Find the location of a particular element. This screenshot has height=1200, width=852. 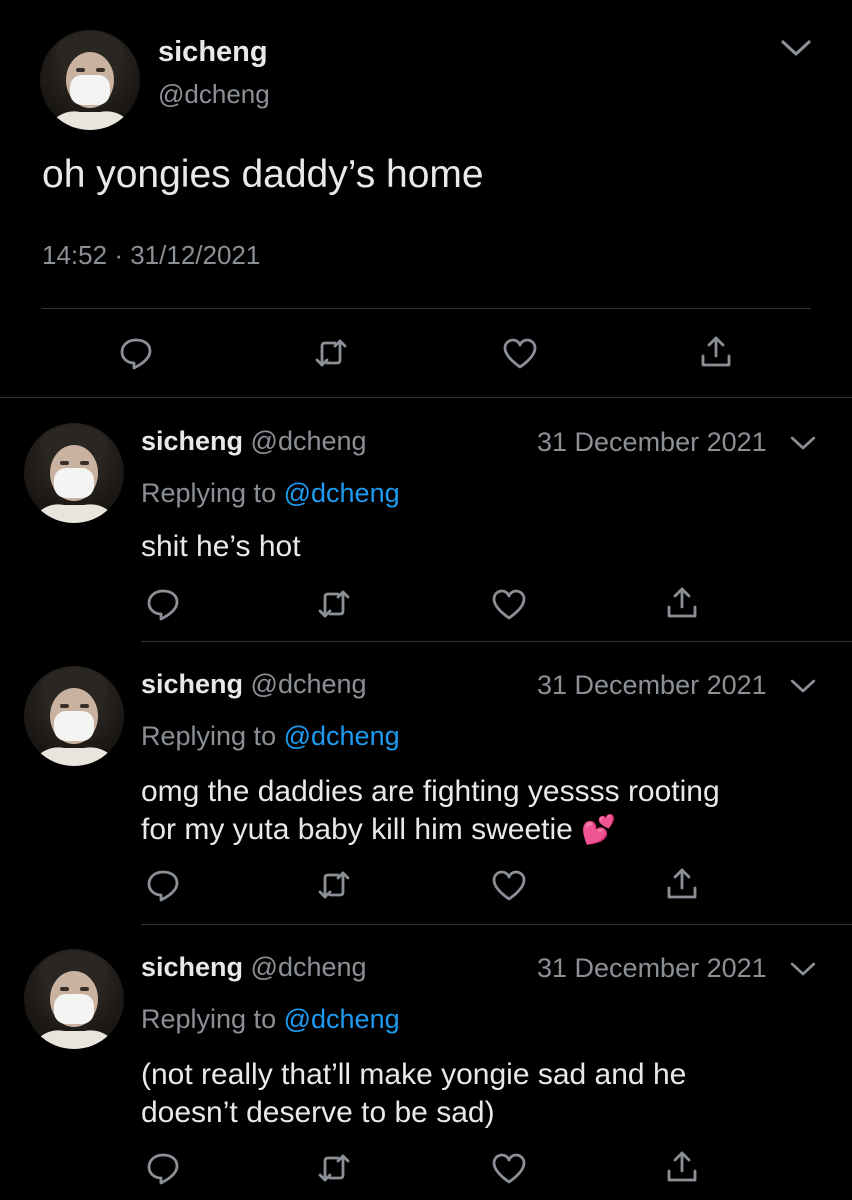

timestamp: 14:52 · 31/12/2021 is located at coordinates (151, 255).